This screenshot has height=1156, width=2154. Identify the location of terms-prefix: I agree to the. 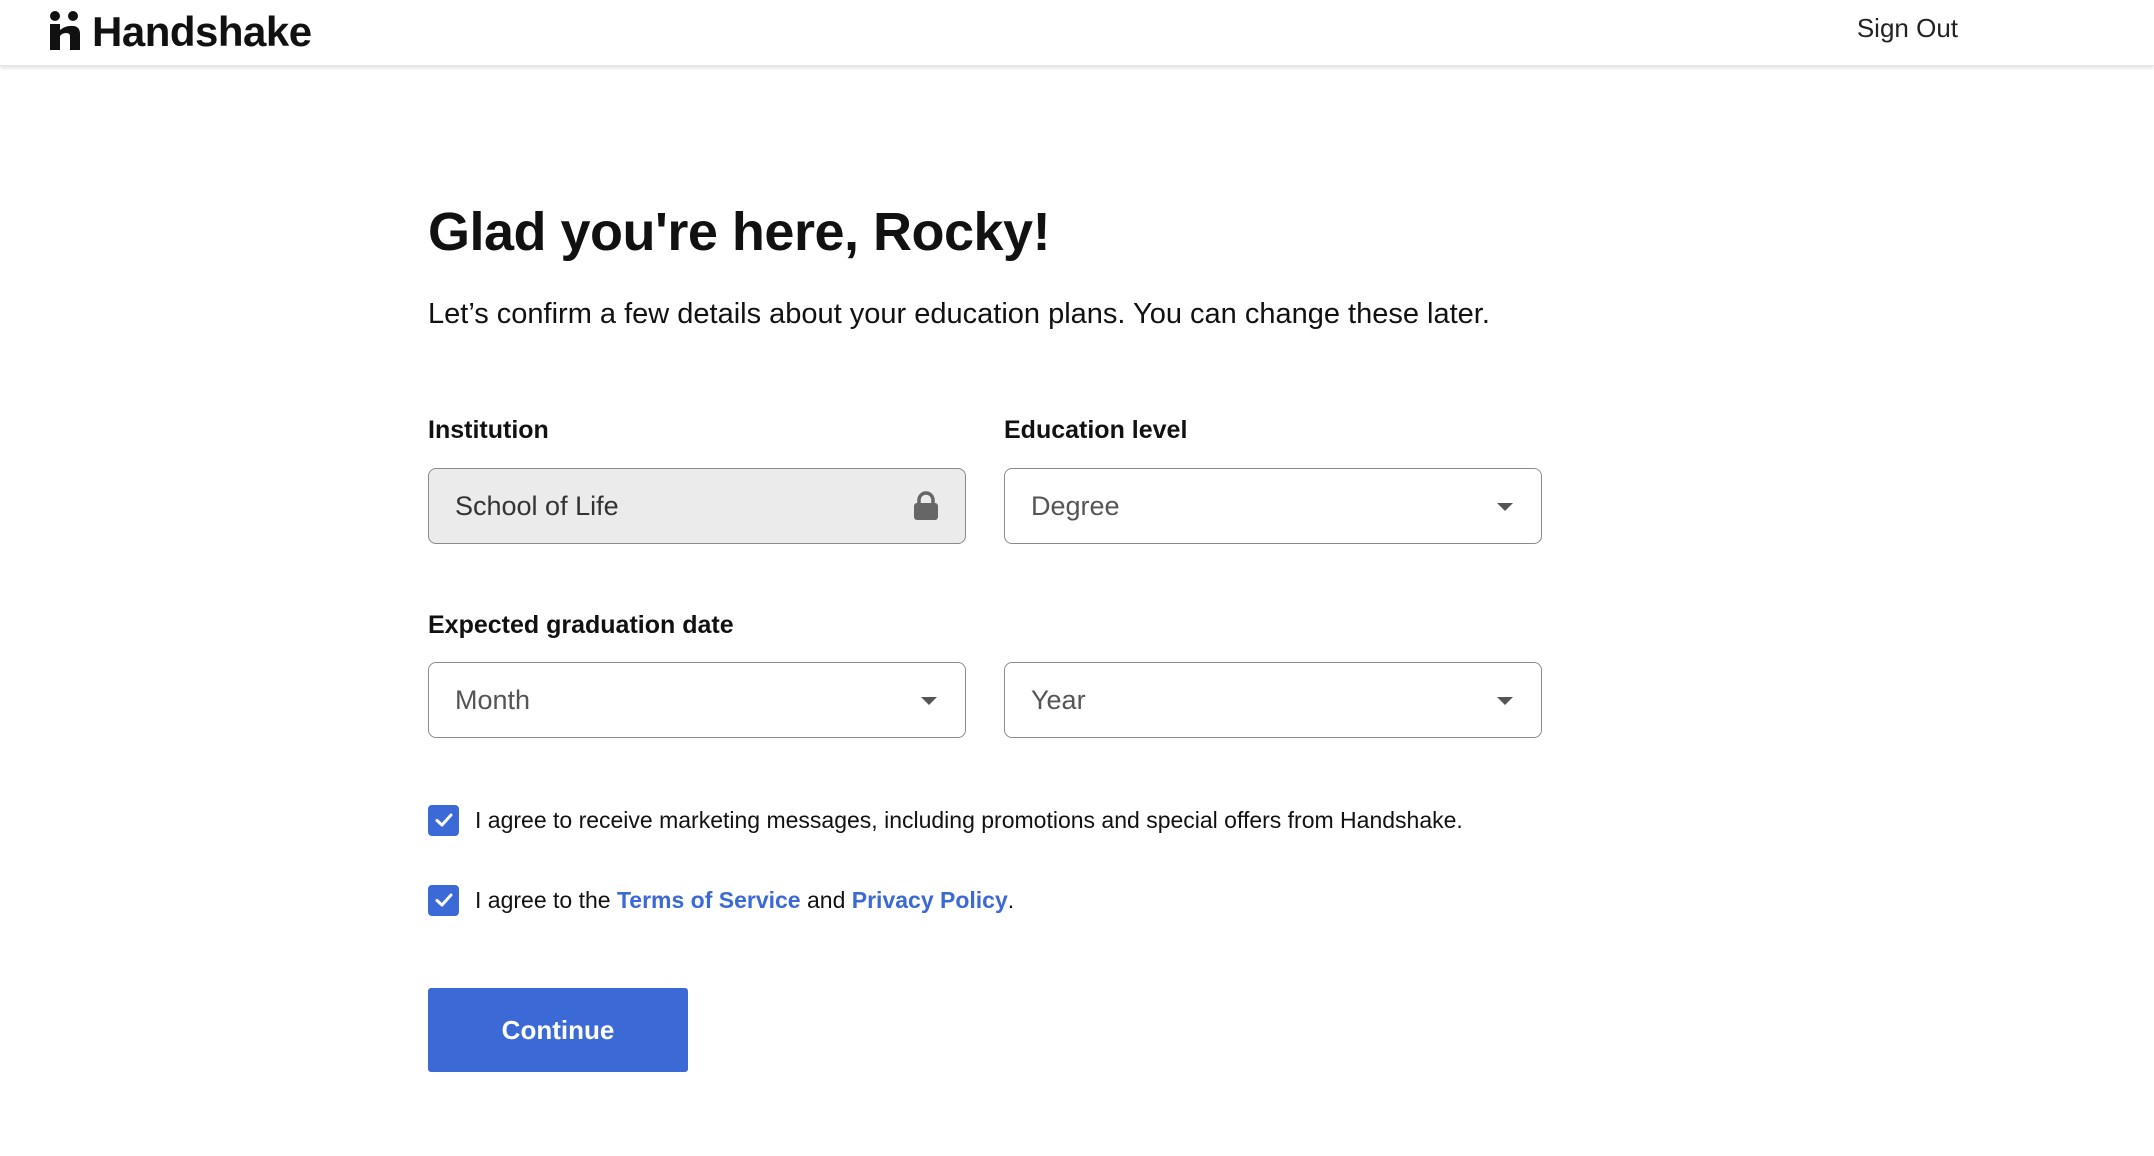
(546, 900).